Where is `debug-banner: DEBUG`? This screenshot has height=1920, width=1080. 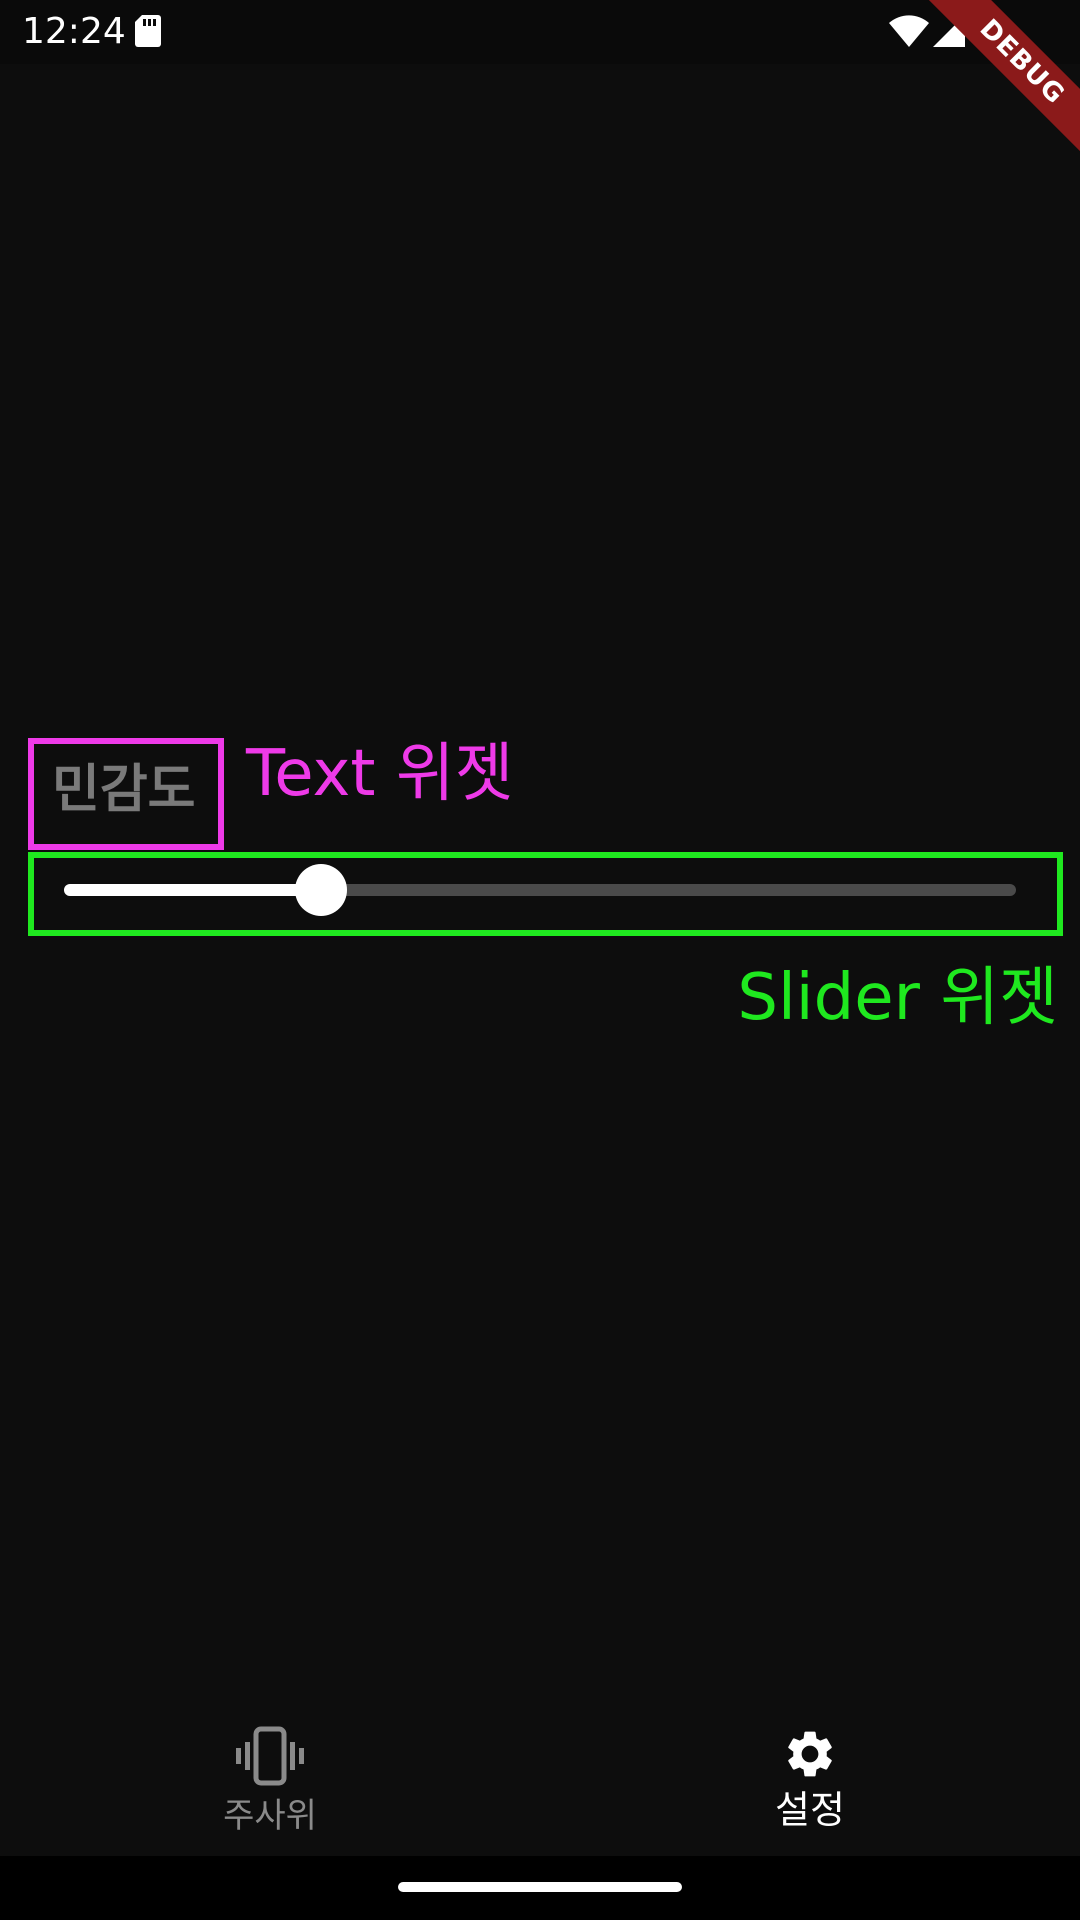
debug-banner: DEBUG is located at coordinates (1000, 80).